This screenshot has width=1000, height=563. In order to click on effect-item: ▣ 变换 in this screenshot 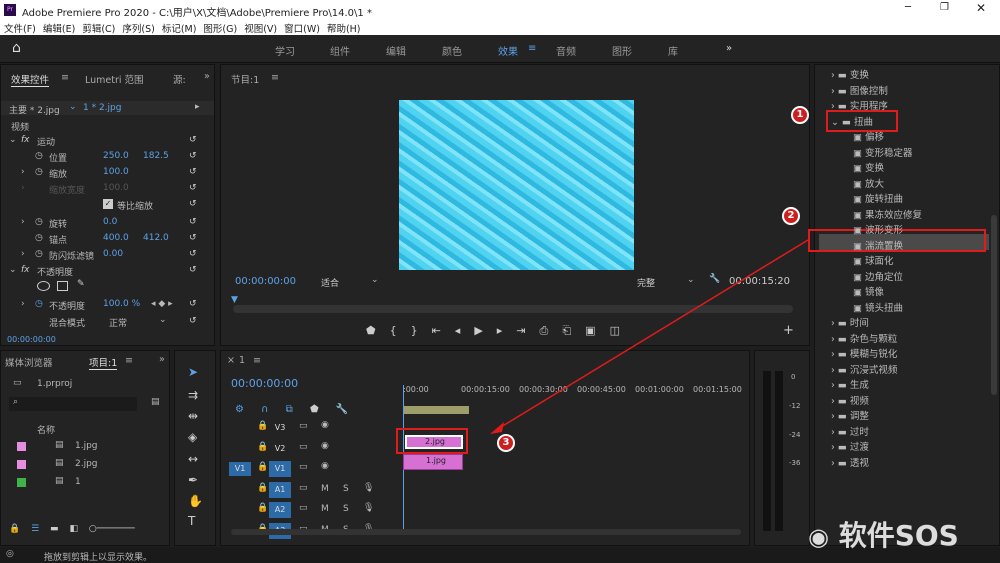, I will do `click(868, 167)`.